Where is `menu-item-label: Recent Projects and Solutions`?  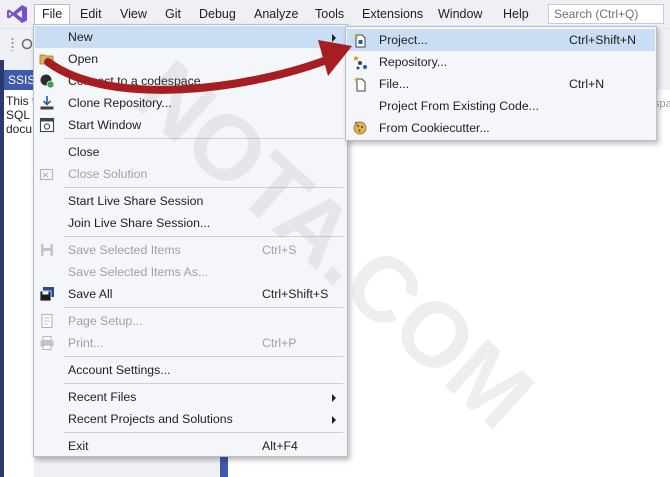
menu-item-label: Recent Projects and Solutions is located at coordinates (150, 419).